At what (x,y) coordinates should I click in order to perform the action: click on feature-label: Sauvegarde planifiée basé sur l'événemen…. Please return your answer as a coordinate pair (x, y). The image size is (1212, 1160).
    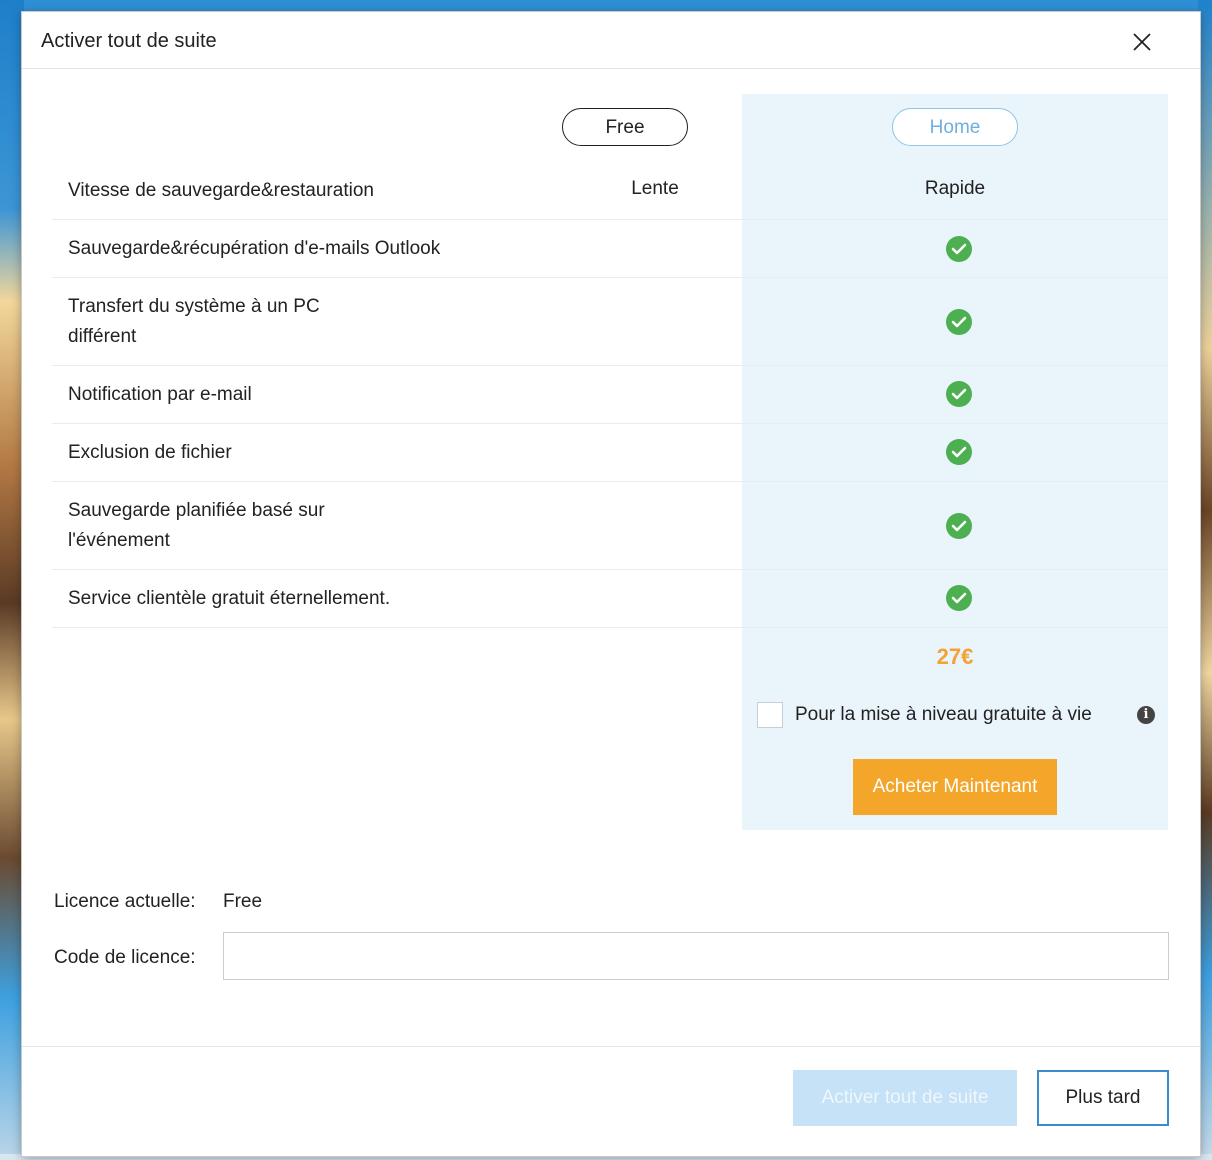
    Looking at the image, I should click on (196, 525).